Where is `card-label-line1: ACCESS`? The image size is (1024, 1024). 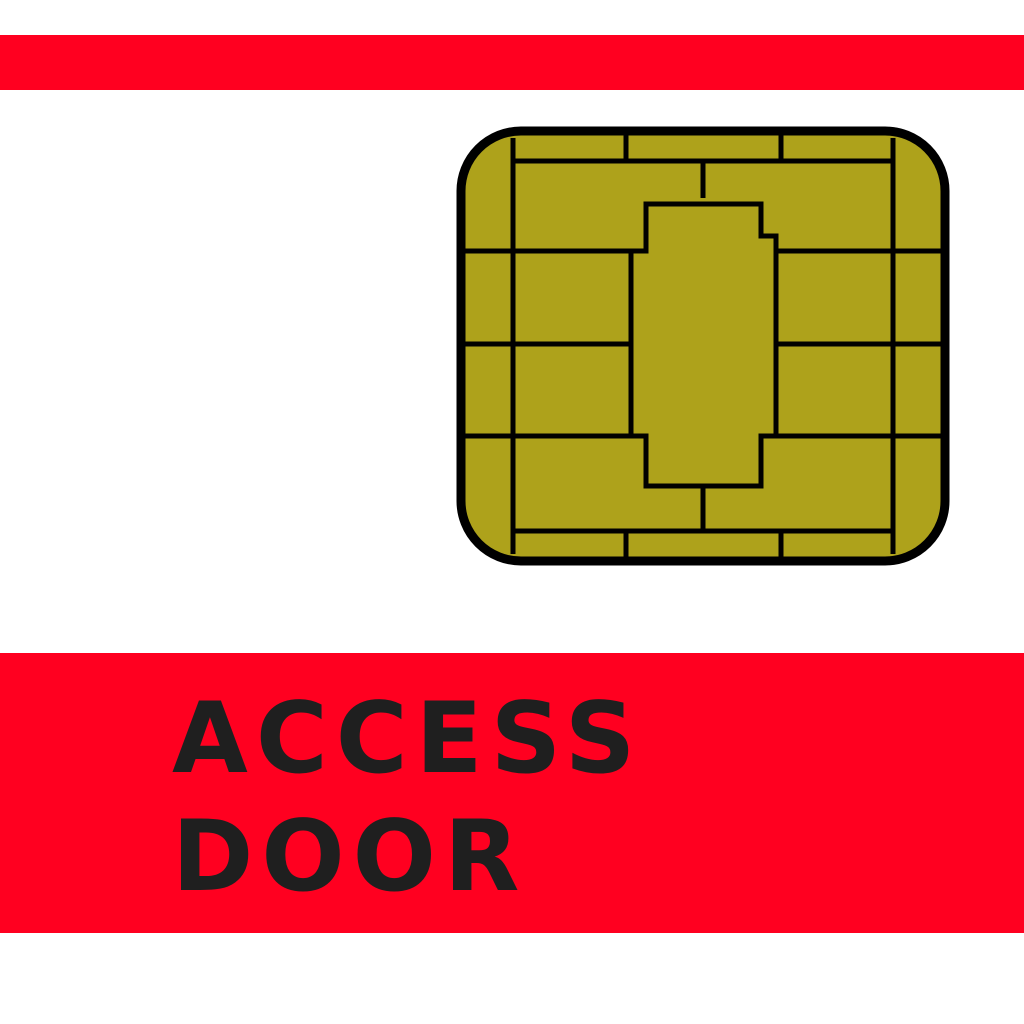
card-label-line1: ACCESS is located at coordinates (408, 739).